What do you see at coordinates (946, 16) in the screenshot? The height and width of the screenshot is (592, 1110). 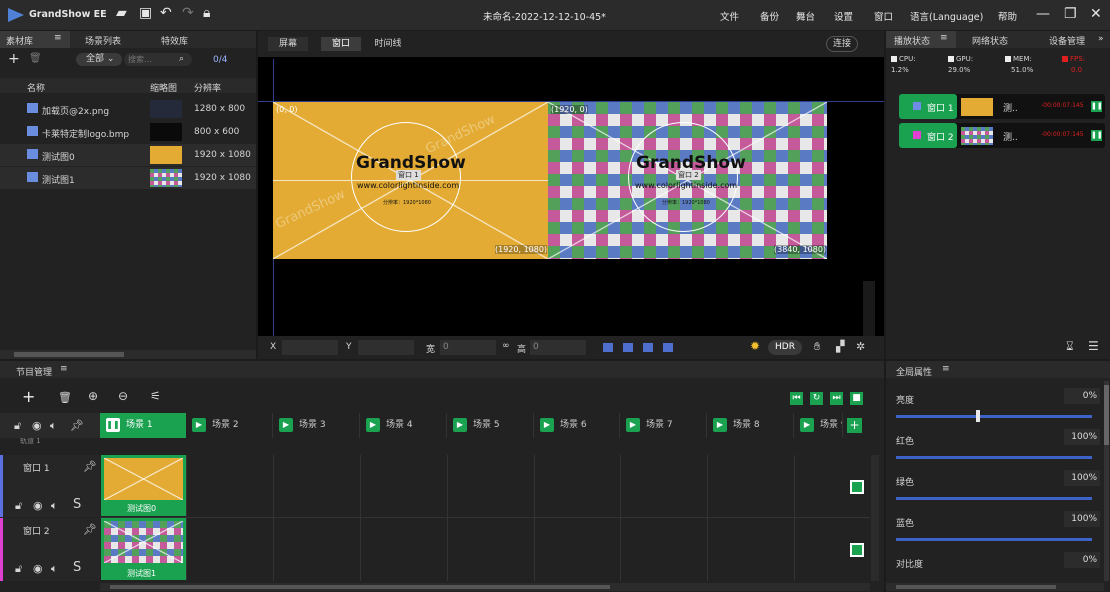 I see `menu-language: 语言(Language)` at bounding box center [946, 16].